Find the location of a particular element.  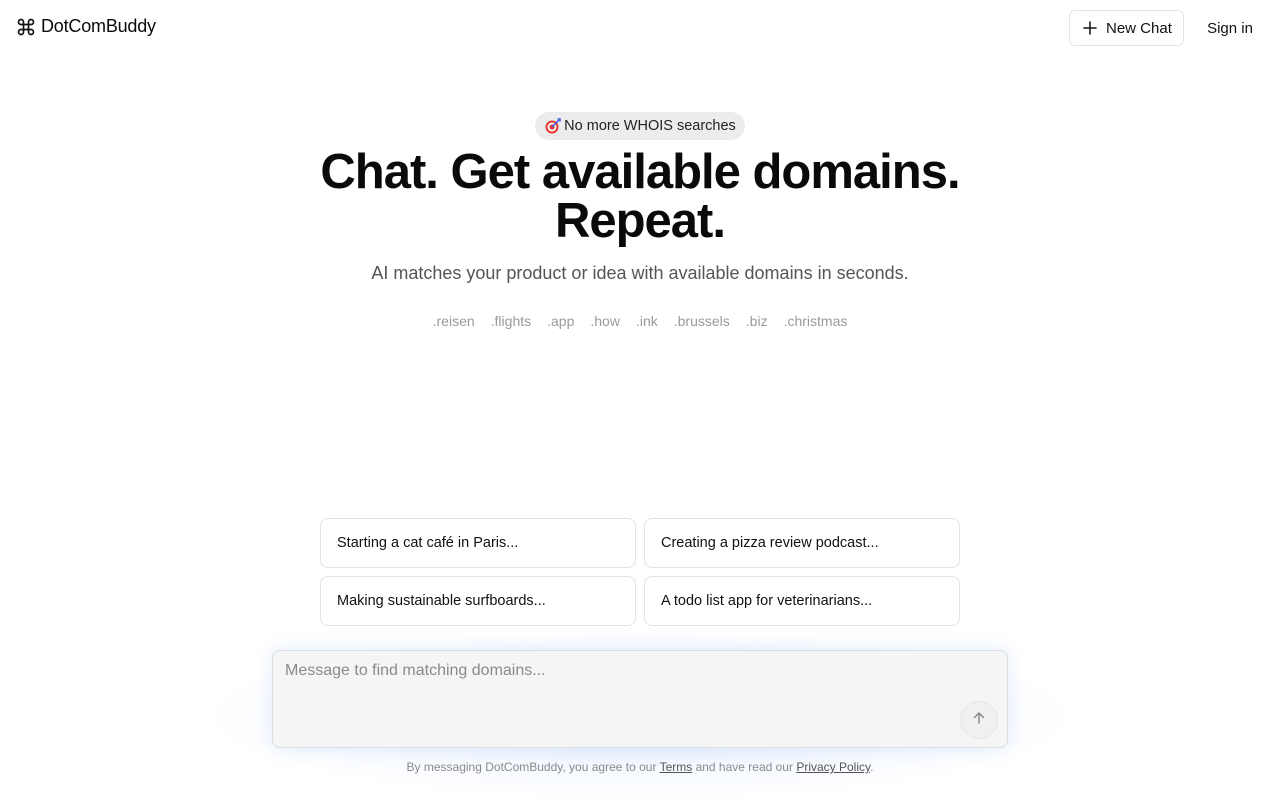

tld-item: .how is located at coordinates (605, 321).